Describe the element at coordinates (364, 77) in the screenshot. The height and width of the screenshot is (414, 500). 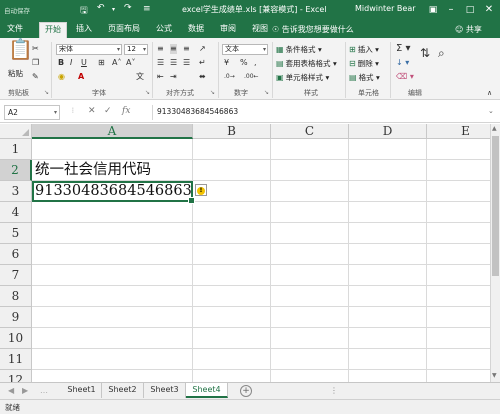
I see `format-cells-button: ▤ 格式 ▾` at that location.